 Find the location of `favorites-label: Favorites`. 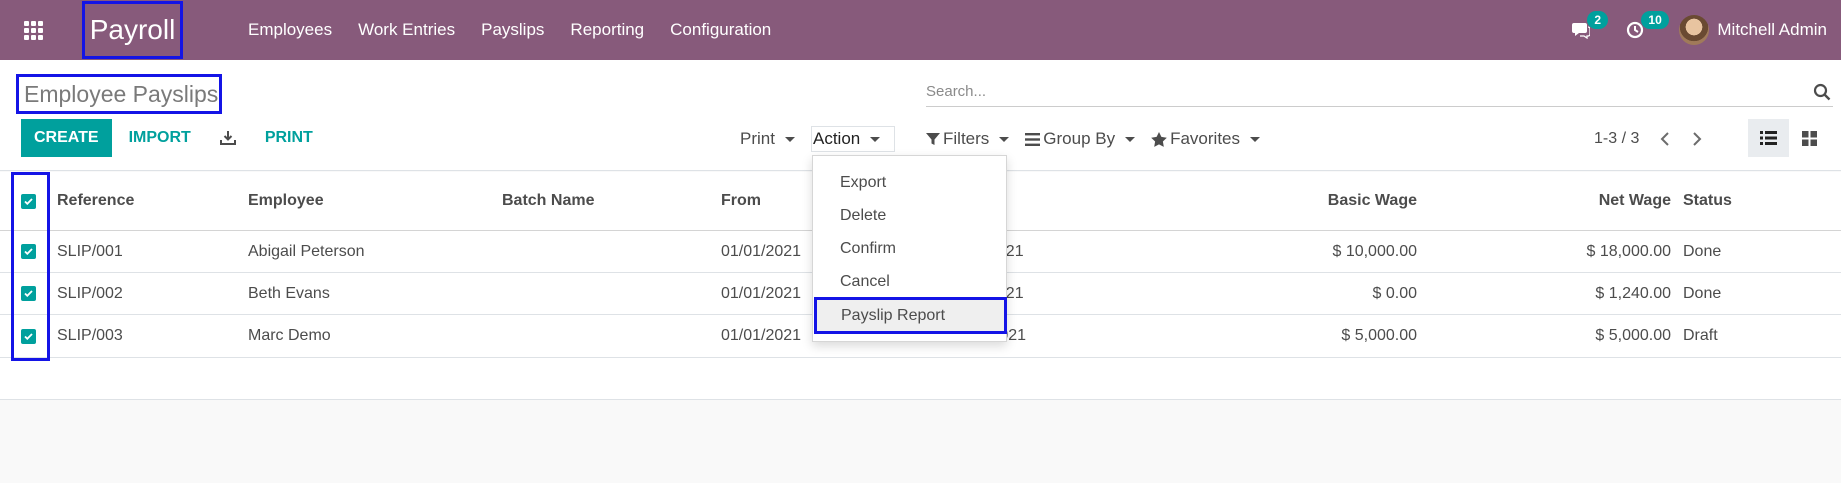

favorites-label: Favorites is located at coordinates (1205, 138).